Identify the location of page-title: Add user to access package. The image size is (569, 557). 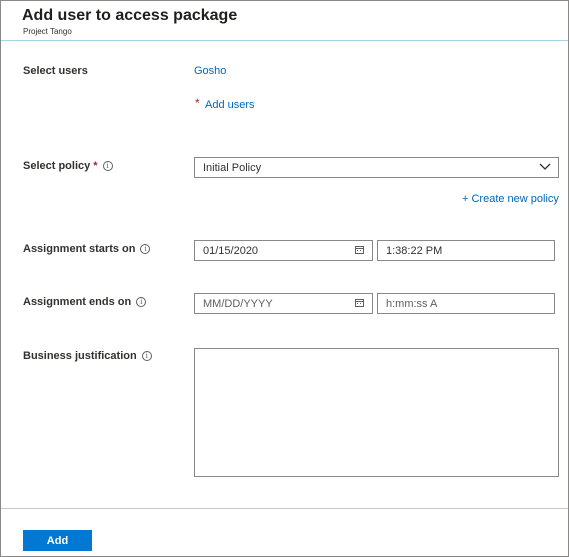
(130, 15).